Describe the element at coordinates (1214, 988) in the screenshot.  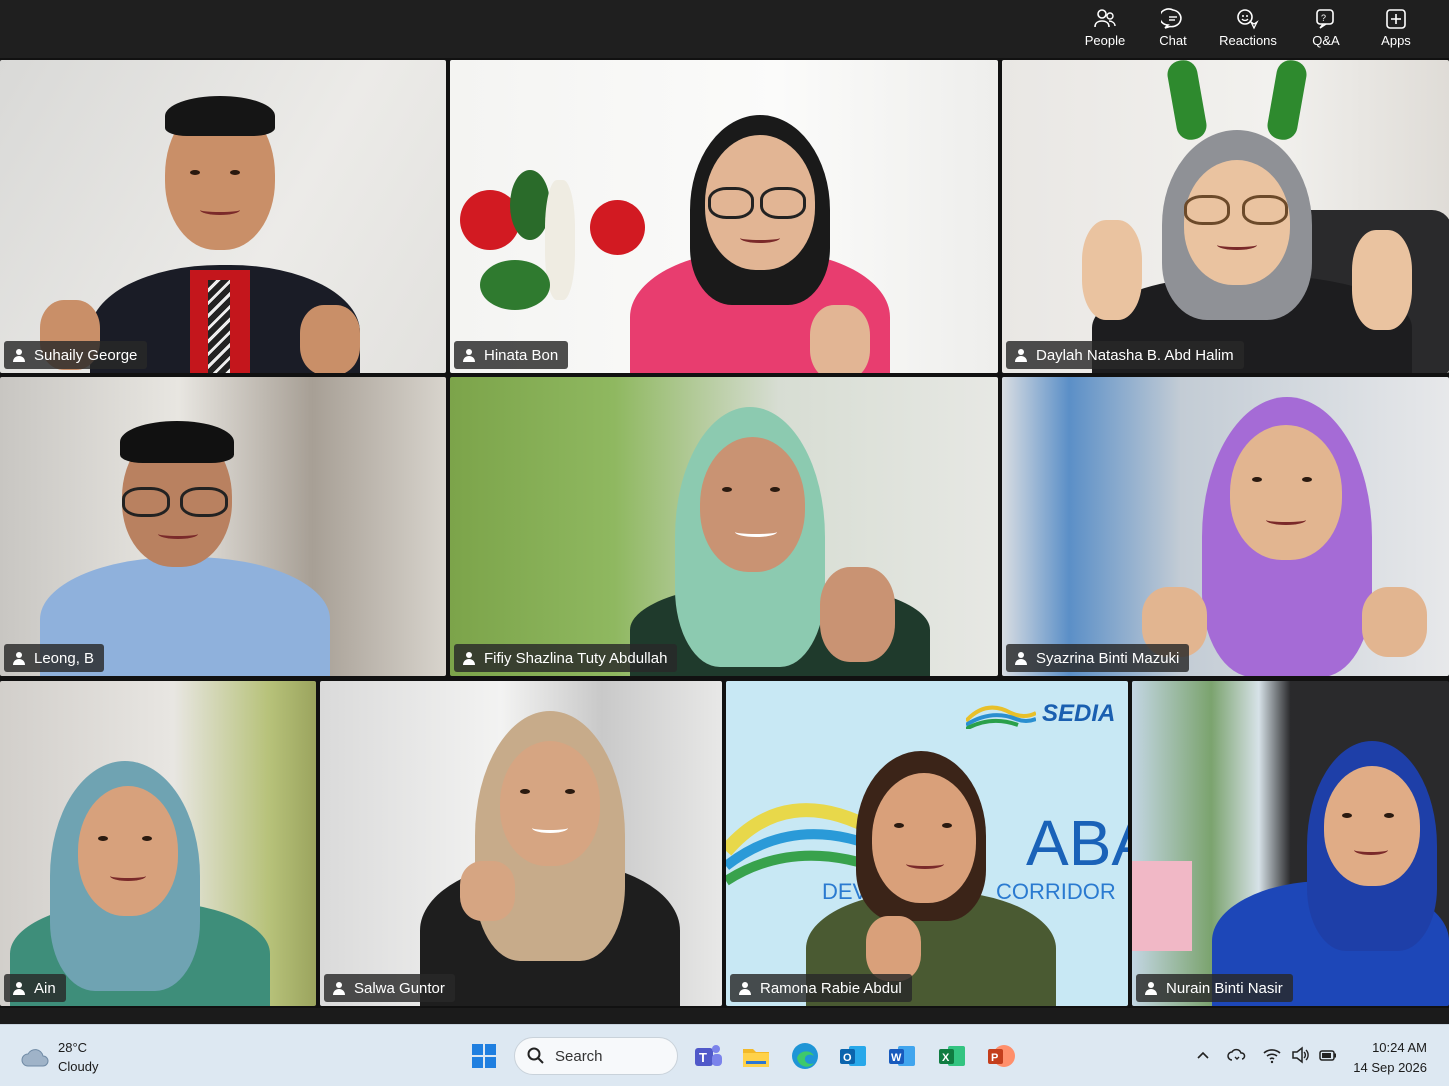
I see `participant-name-tag: Nurain Binti Nasir` at that location.